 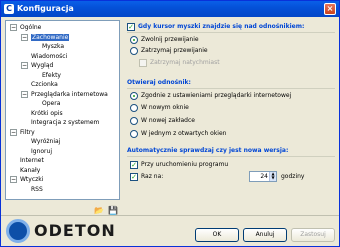 I want to click on radio-new-tab, so click(x=134, y=121).